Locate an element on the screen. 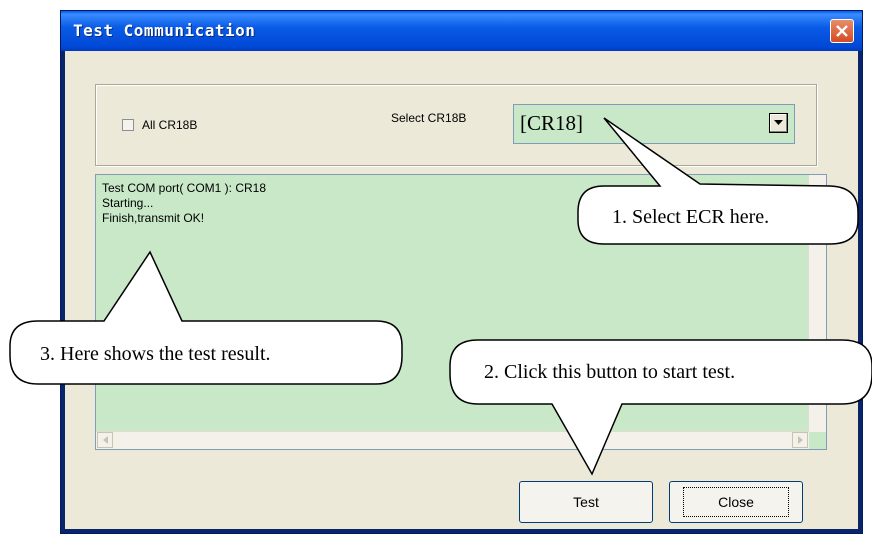 Image resolution: width=872 pixels, height=537 pixels. selected-ecr-value: [CR18] is located at coordinates (551, 123).